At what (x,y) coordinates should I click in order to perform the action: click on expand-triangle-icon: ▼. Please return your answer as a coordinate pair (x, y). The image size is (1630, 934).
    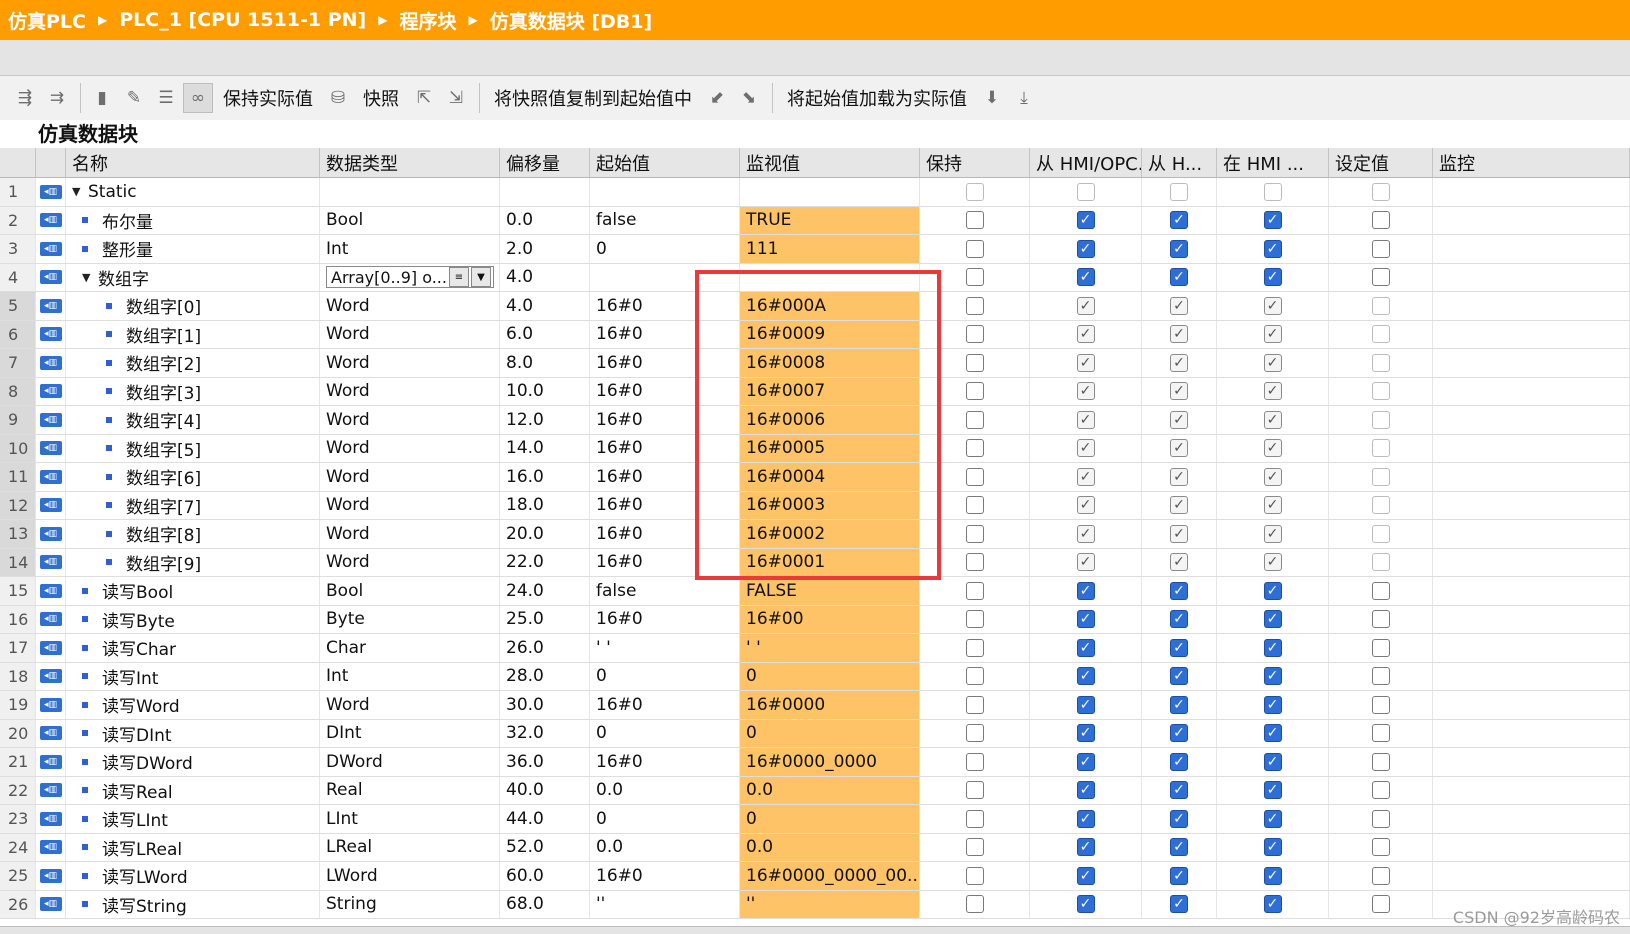
    Looking at the image, I should click on (80, 191).